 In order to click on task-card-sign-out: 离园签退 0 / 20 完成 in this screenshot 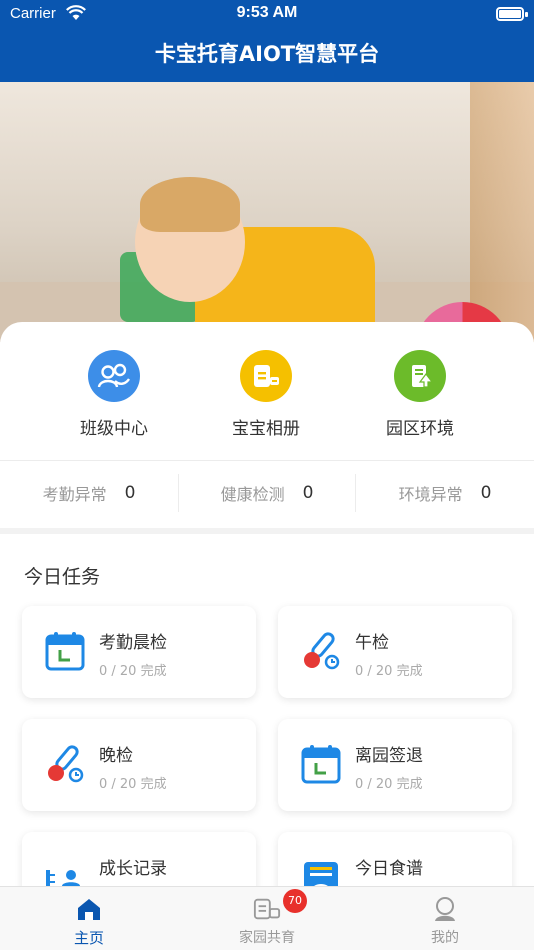, I will do `click(395, 765)`.